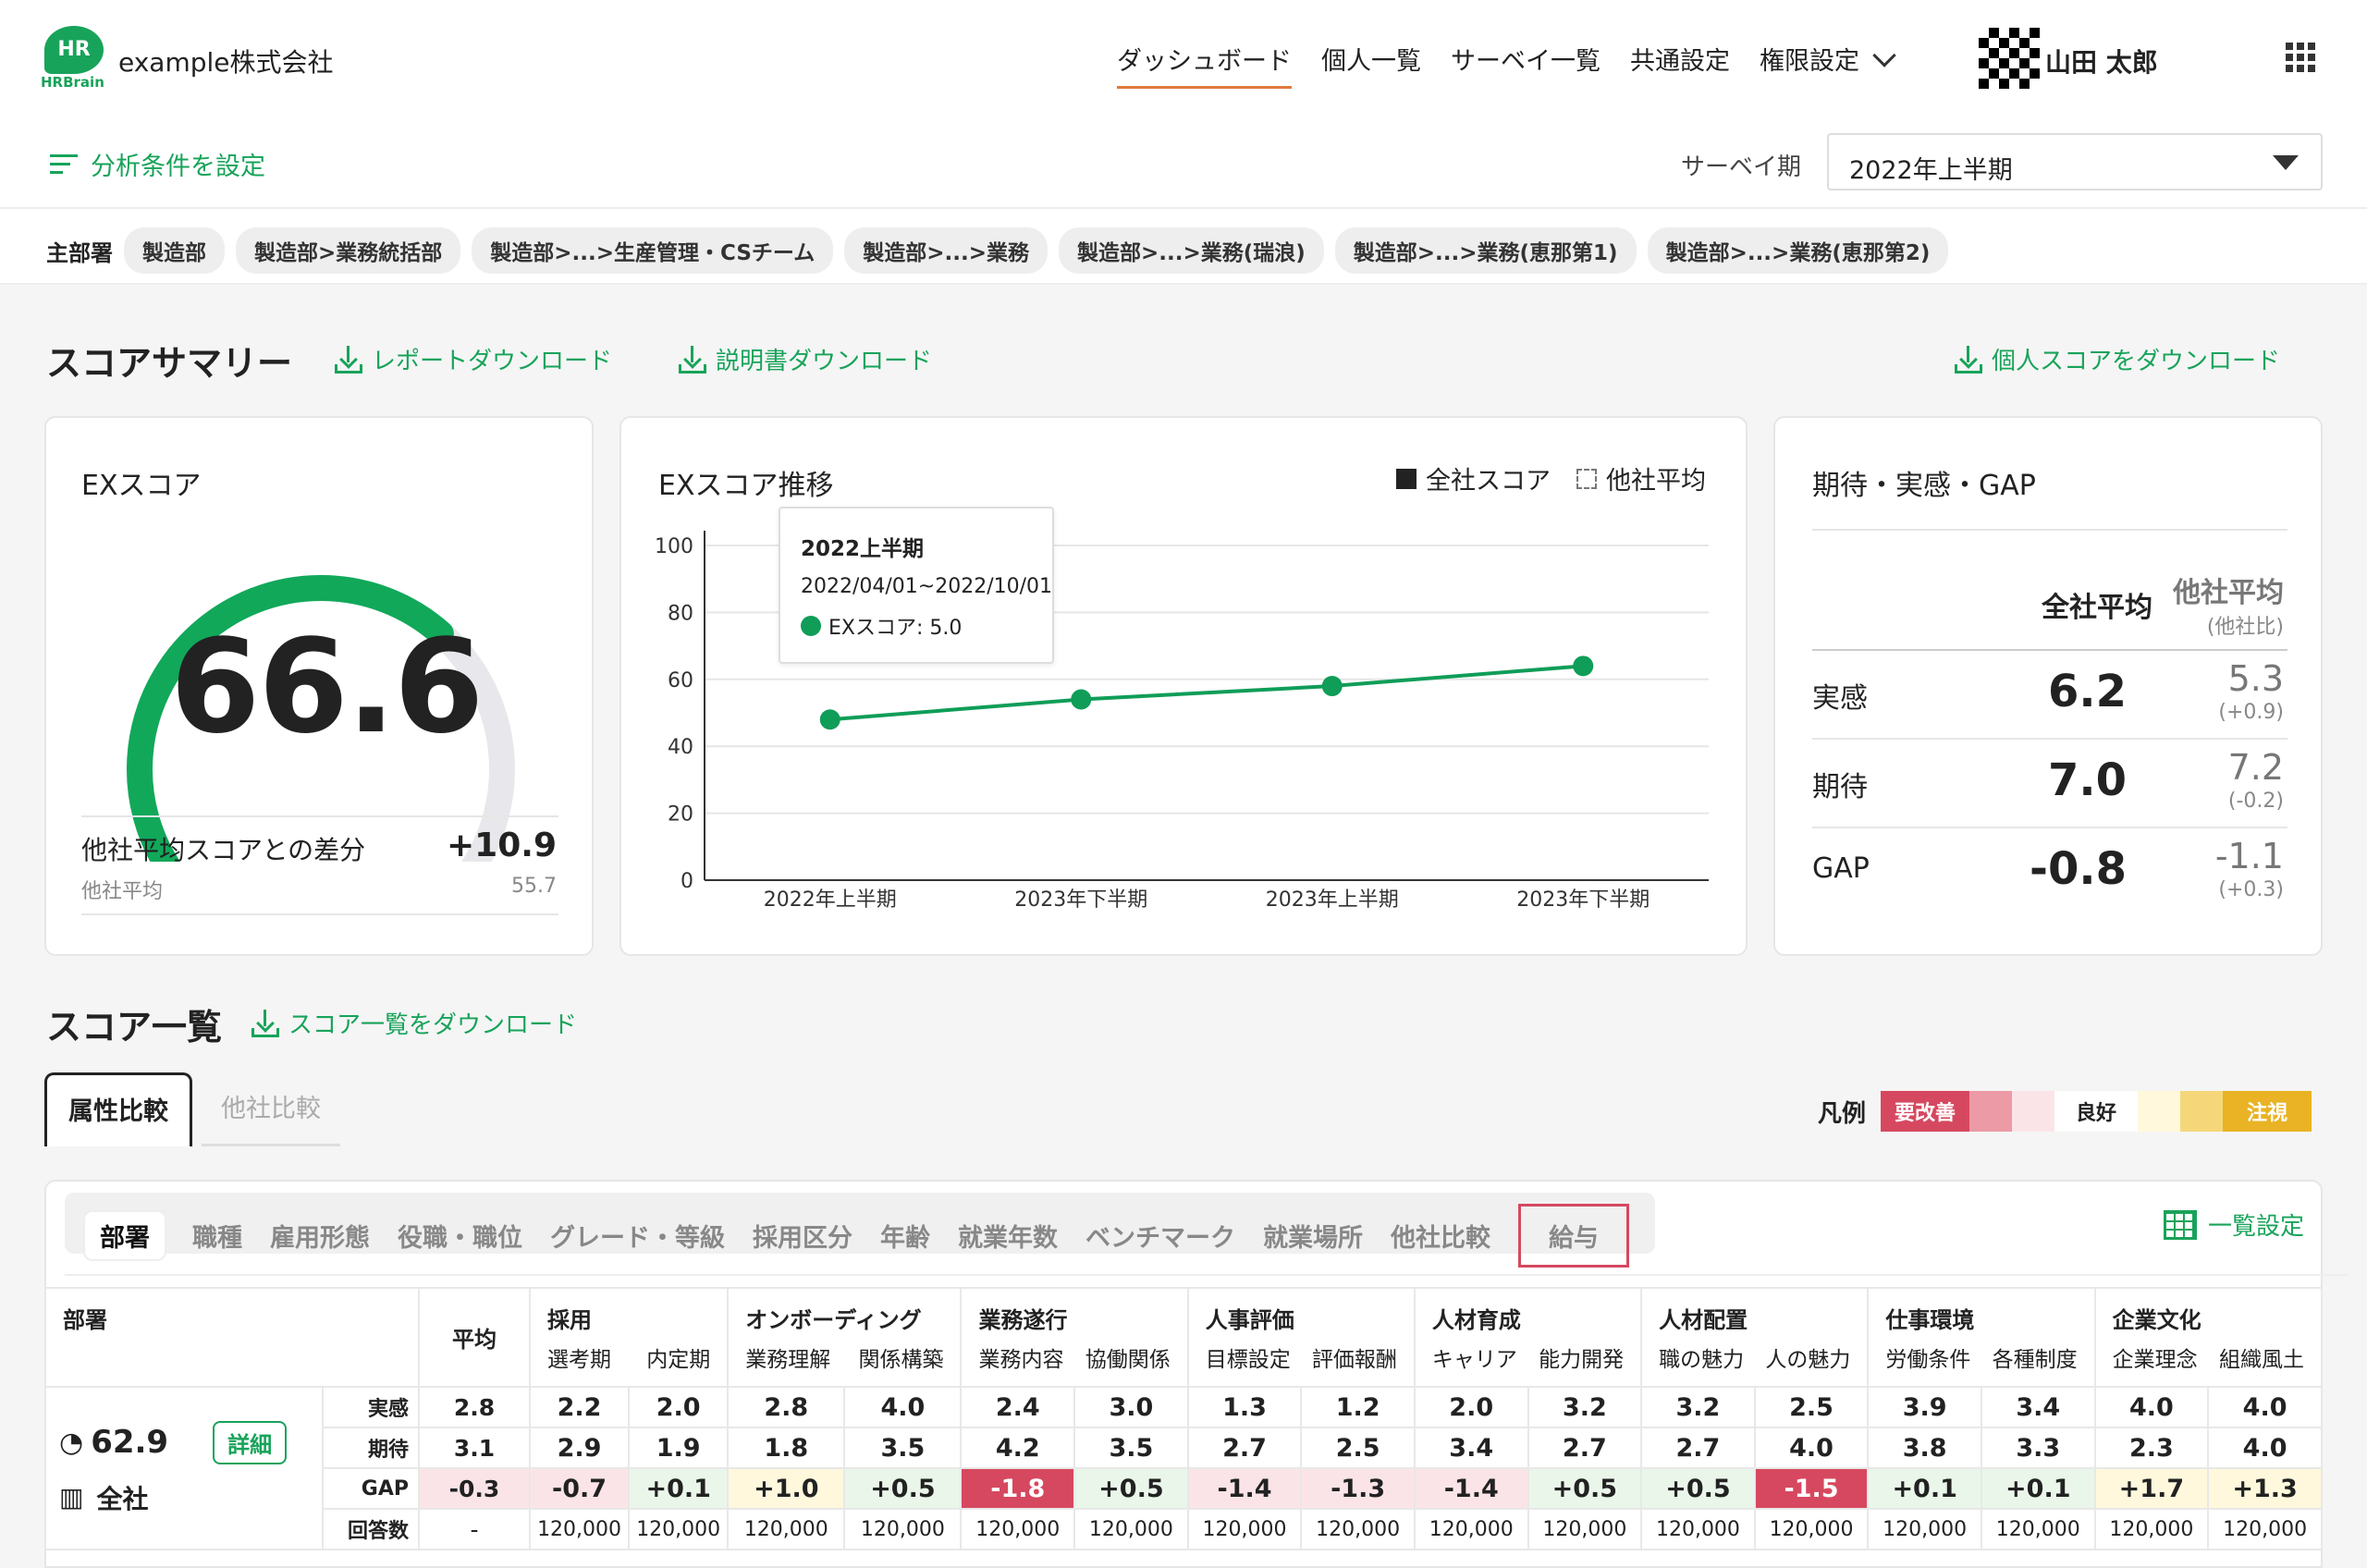 This screenshot has width=2367, height=1568. I want to click on table-icon, so click(2180, 1224).